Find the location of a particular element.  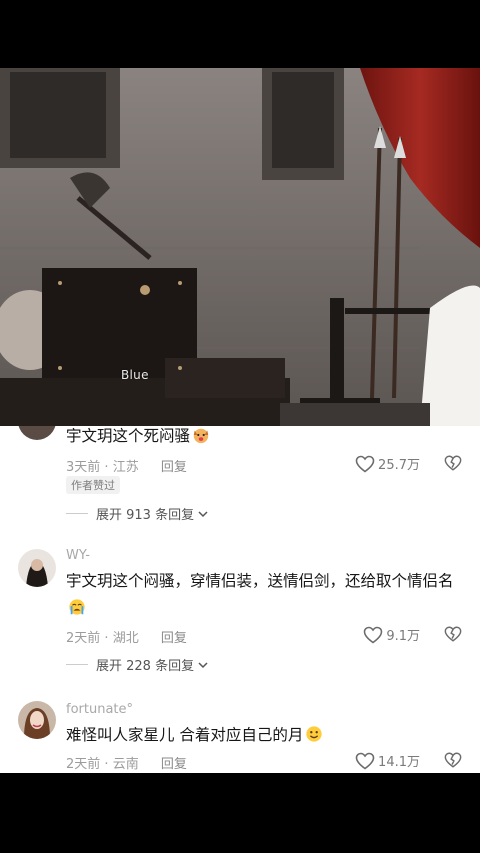

like-button: 9.1万 is located at coordinates (391, 634).